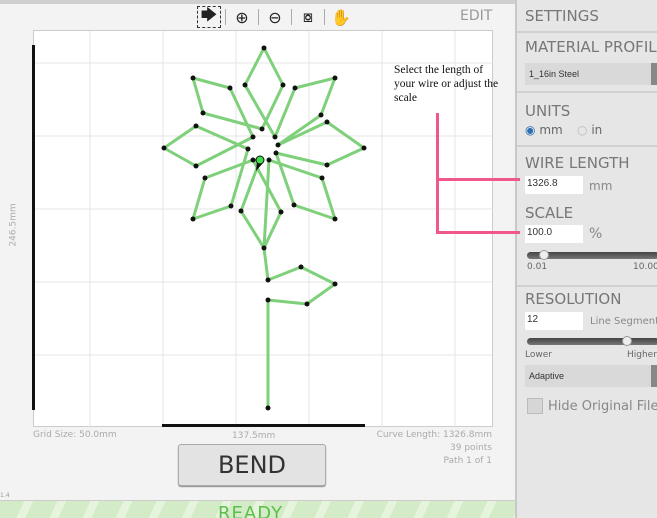 The width and height of the screenshot is (657, 518). I want to click on resolution-slider-knob, so click(627, 341).